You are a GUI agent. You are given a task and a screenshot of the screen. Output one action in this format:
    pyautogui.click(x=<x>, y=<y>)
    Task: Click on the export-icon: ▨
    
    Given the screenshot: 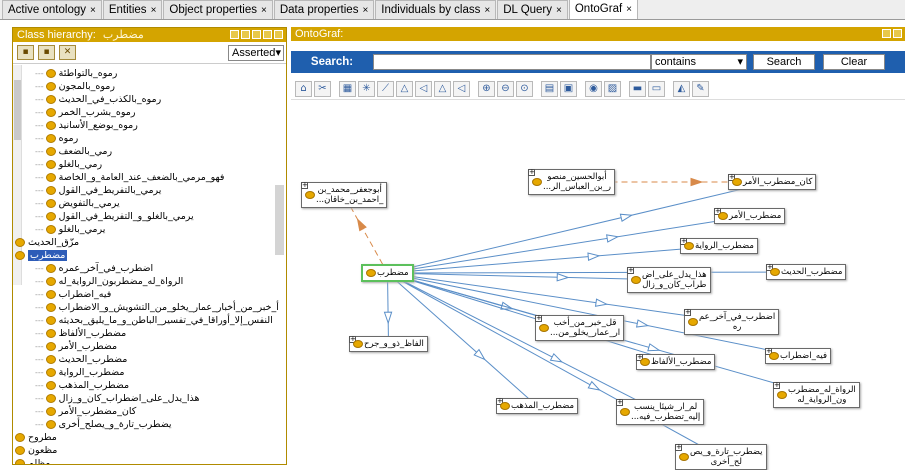 What is the action you would take?
    pyautogui.click(x=612, y=88)
    